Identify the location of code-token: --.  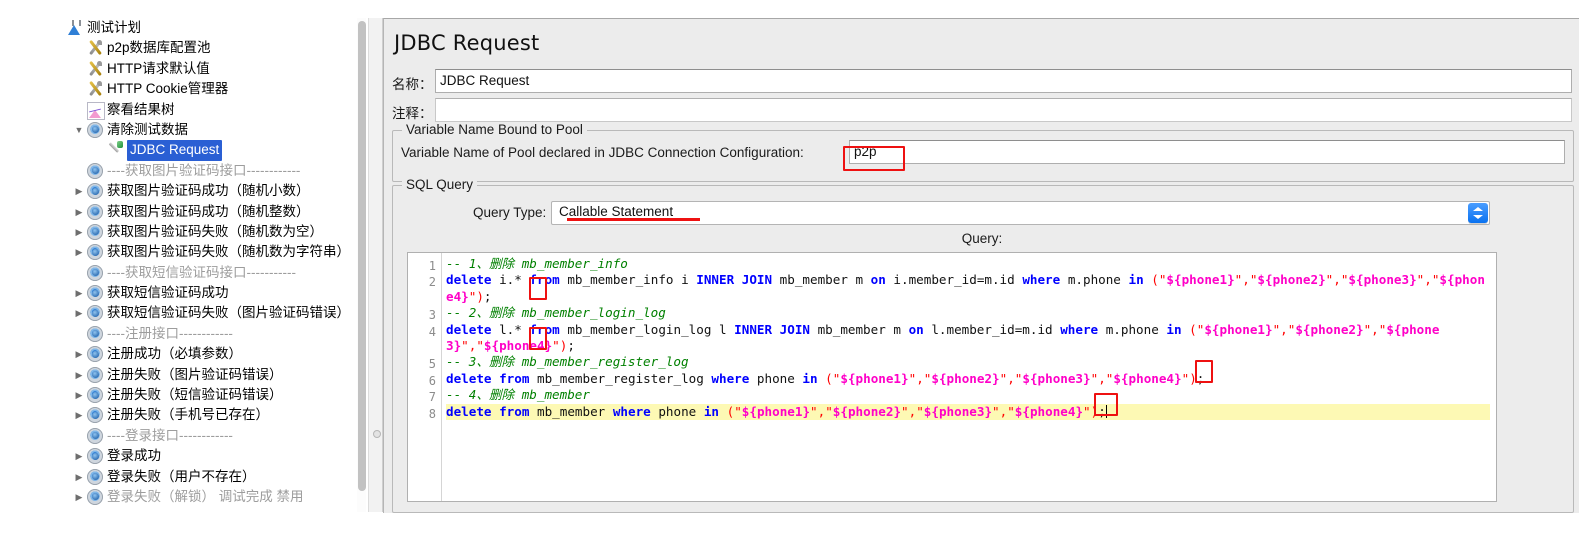
(457, 263).